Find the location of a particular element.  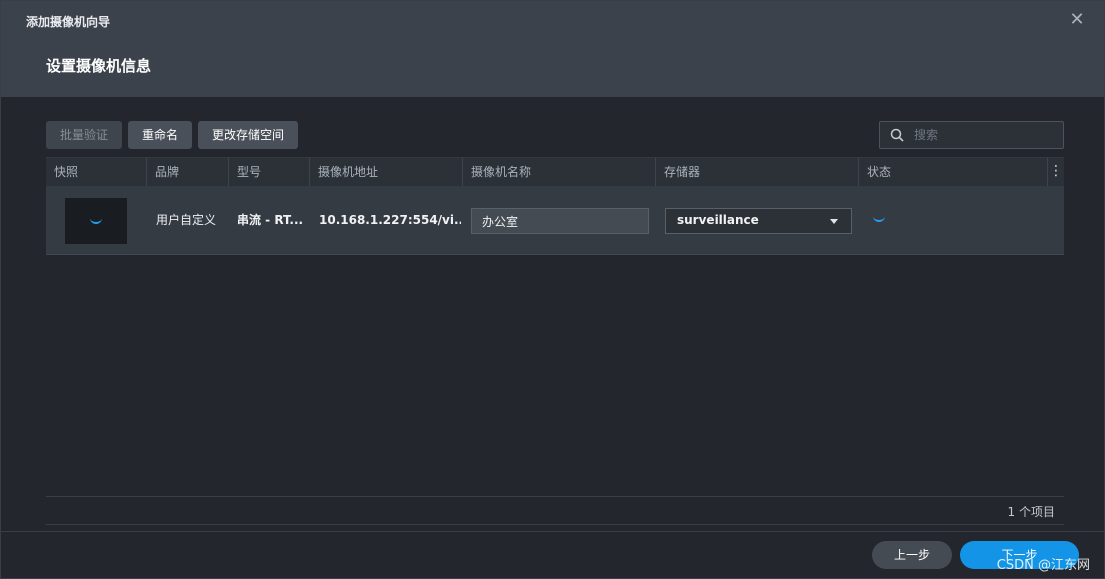

table-bottom-divider is located at coordinates (555, 524).